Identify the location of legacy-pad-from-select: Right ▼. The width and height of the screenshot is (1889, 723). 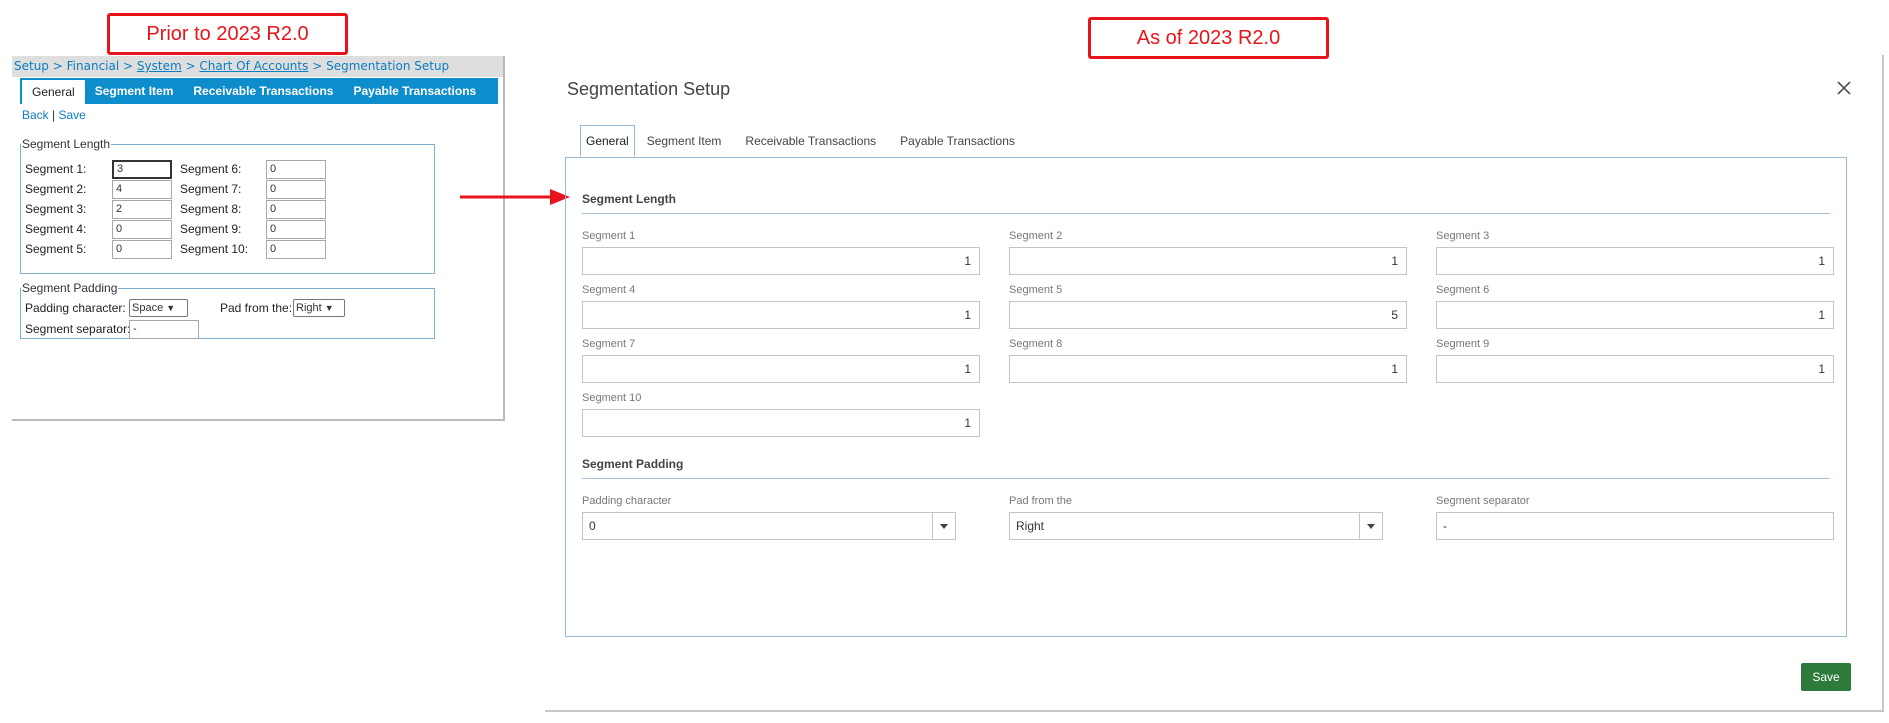
(319, 308).